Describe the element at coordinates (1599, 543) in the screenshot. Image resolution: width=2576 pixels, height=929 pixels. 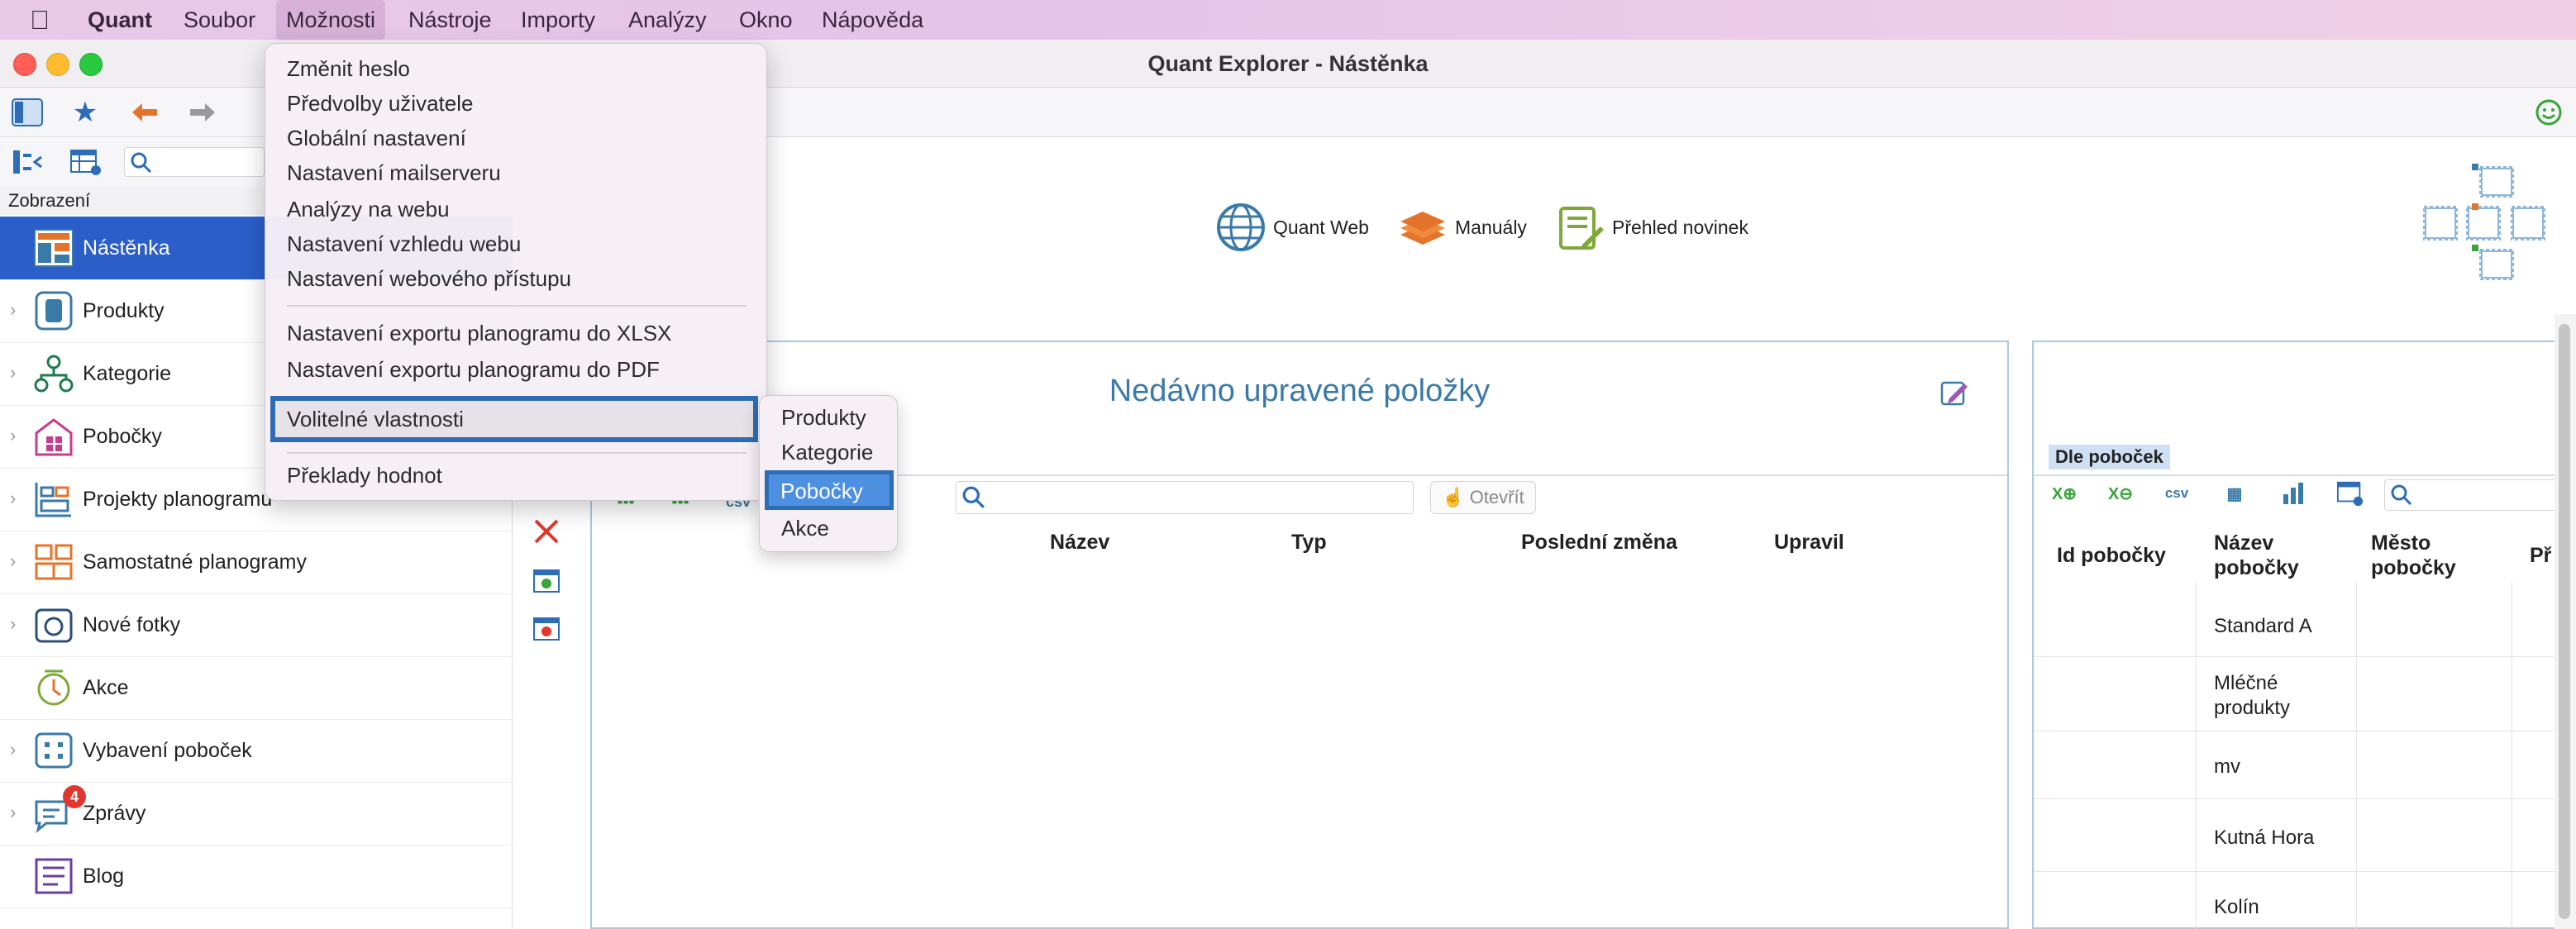
I see `column-header-posledni-zmena: Poslední změna` at that location.